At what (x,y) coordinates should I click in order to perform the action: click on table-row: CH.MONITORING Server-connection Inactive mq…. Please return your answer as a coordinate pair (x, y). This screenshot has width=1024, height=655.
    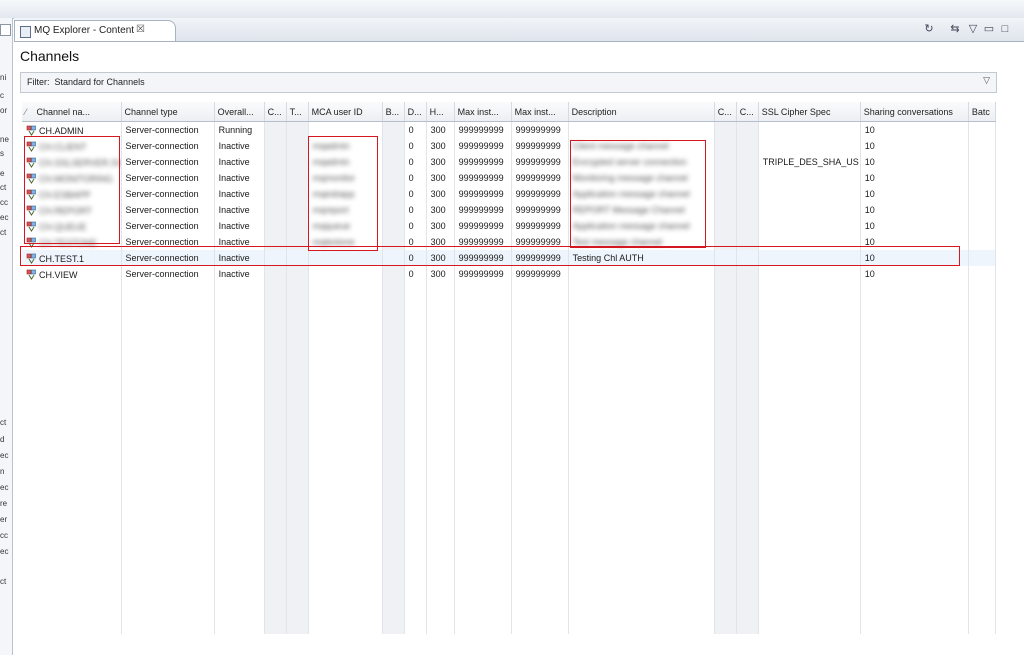
    Looking at the image, I should click on (509, 178).